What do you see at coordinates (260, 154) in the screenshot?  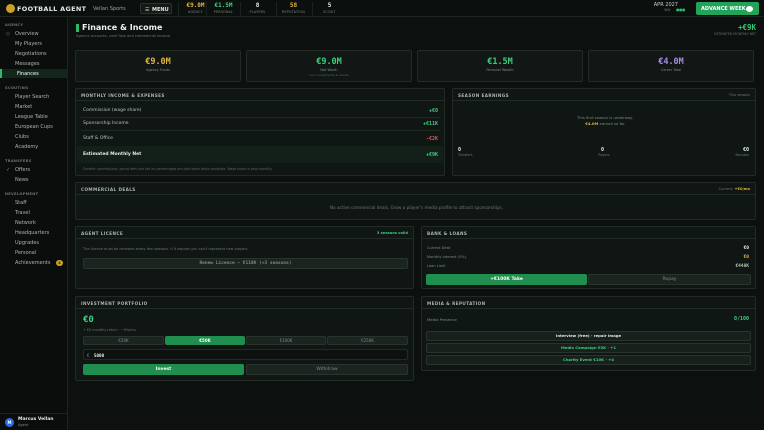 I see `monthly-net-row: Estimated Monthly Net +€9K` at bounding box center [260, 154].